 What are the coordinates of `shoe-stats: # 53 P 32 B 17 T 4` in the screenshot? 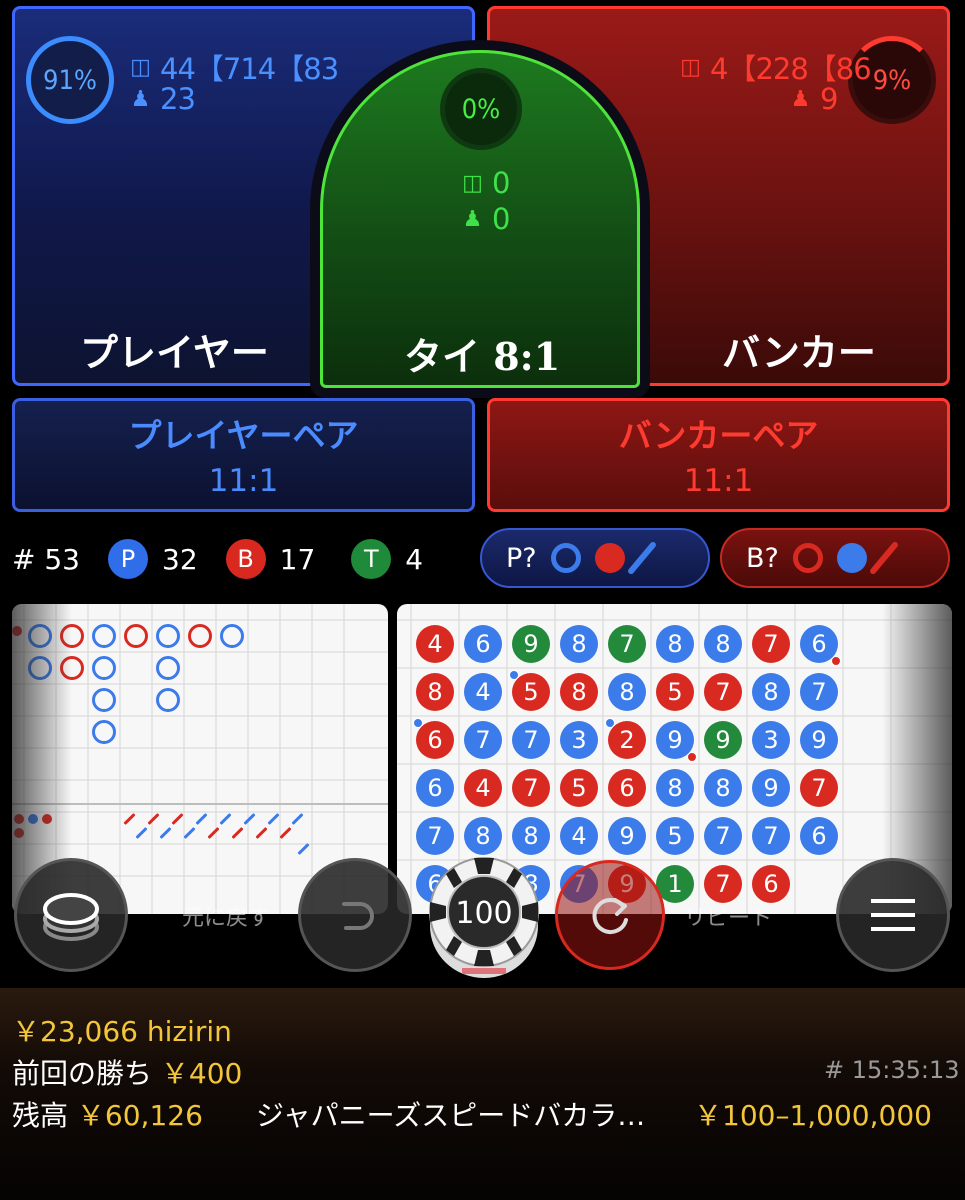 It's located at (217, 559).